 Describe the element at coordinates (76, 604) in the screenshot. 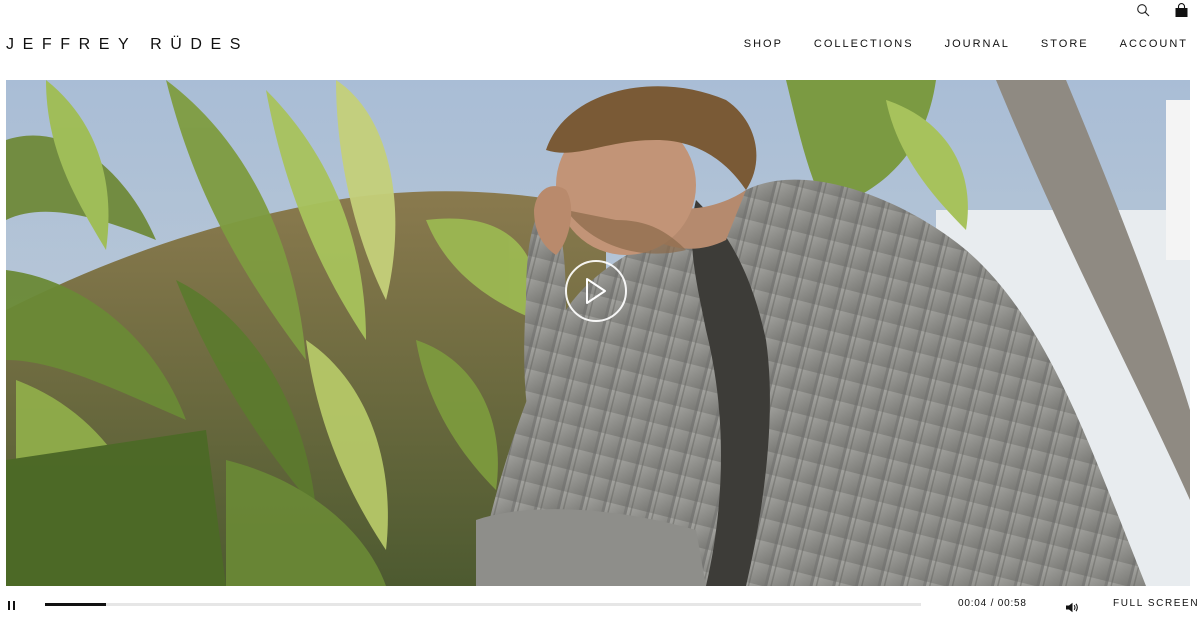

I see `progress-fill` at that location.